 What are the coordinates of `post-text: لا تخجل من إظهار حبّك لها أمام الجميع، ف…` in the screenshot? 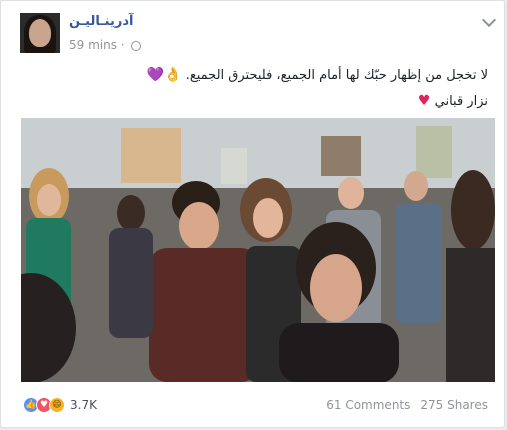 It's located at (336, 75).